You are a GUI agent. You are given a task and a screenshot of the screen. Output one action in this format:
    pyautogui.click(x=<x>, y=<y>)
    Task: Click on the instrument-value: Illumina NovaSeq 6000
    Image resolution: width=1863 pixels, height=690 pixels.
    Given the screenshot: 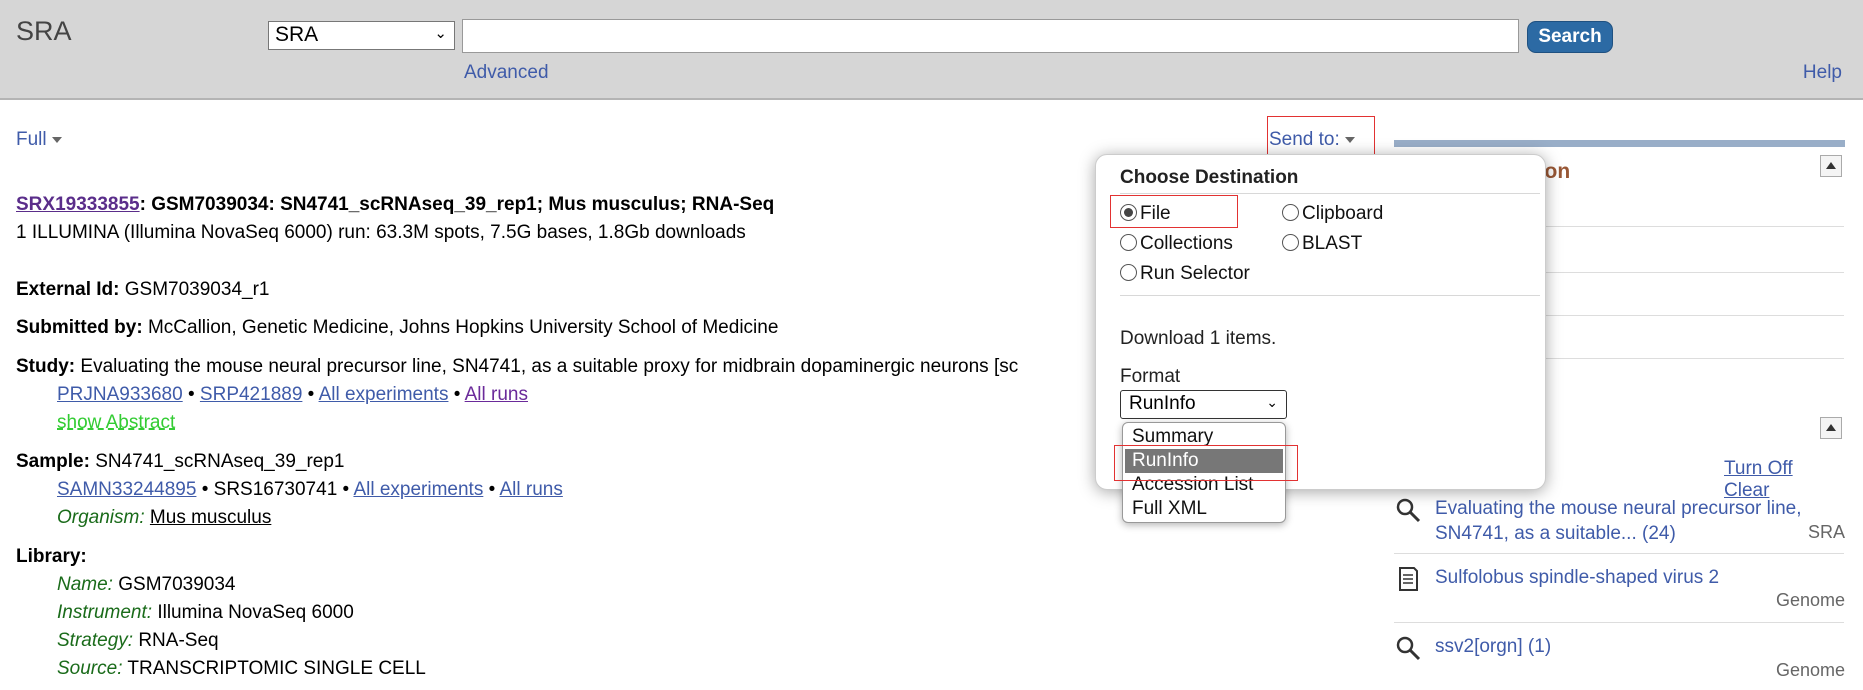 What is the action you would take?
    pyautogui.click(x=255, y=612)
    